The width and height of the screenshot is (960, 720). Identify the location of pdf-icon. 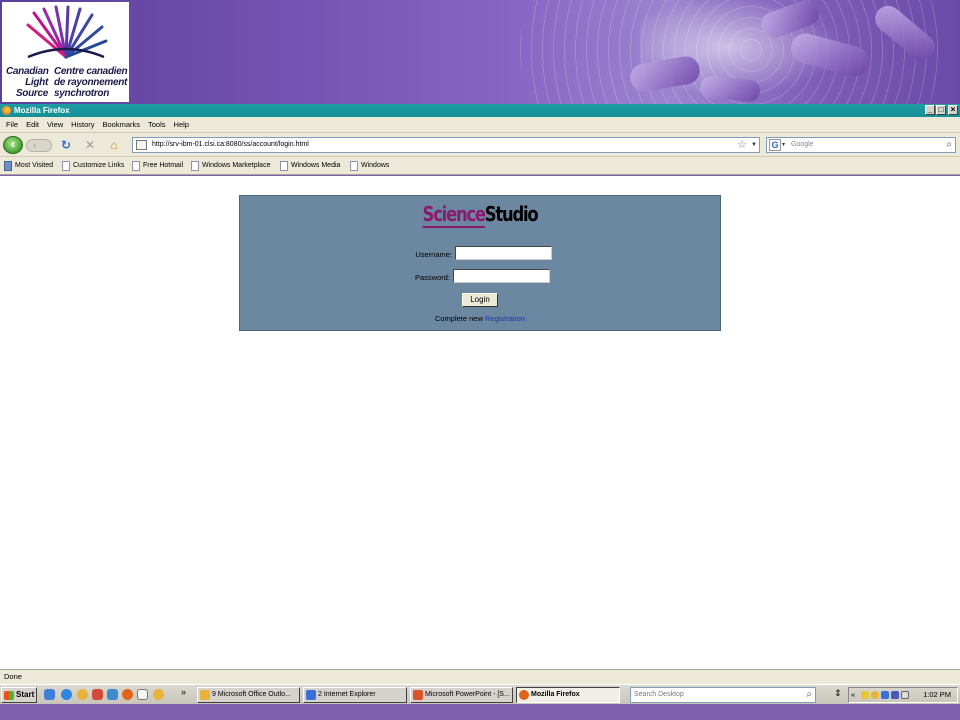
(97, 694).